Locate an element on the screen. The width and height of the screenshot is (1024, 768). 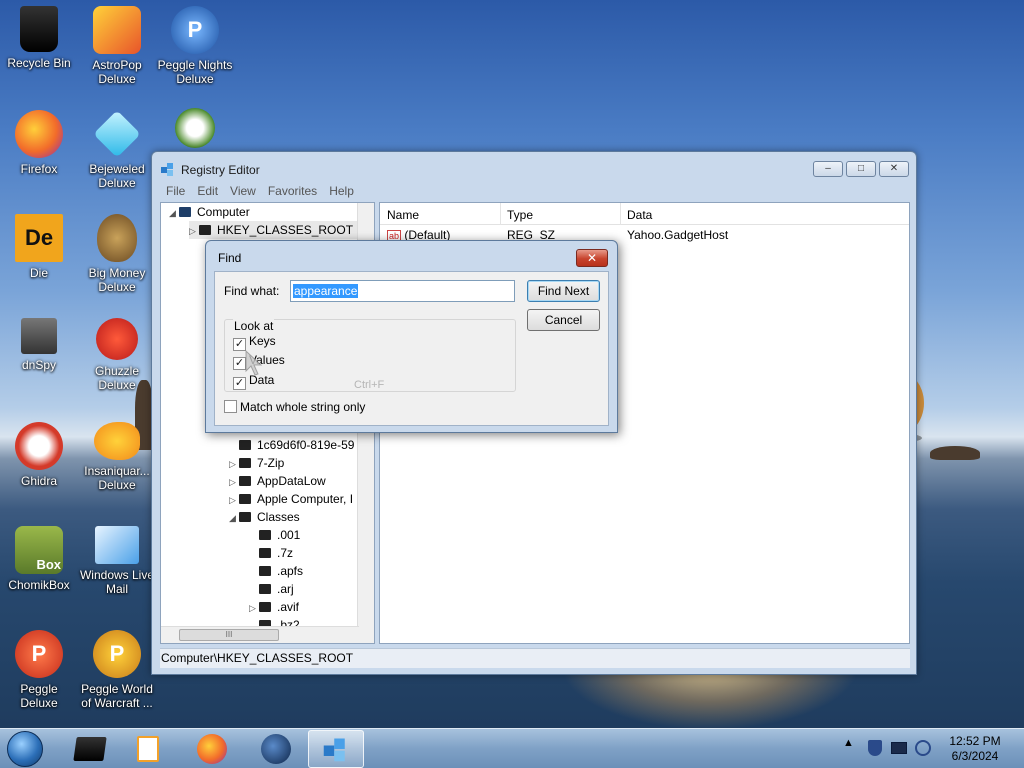
desktop-icon-ghuzzle: Ghuzzle Deluxe is located at coordinates (117, 355).